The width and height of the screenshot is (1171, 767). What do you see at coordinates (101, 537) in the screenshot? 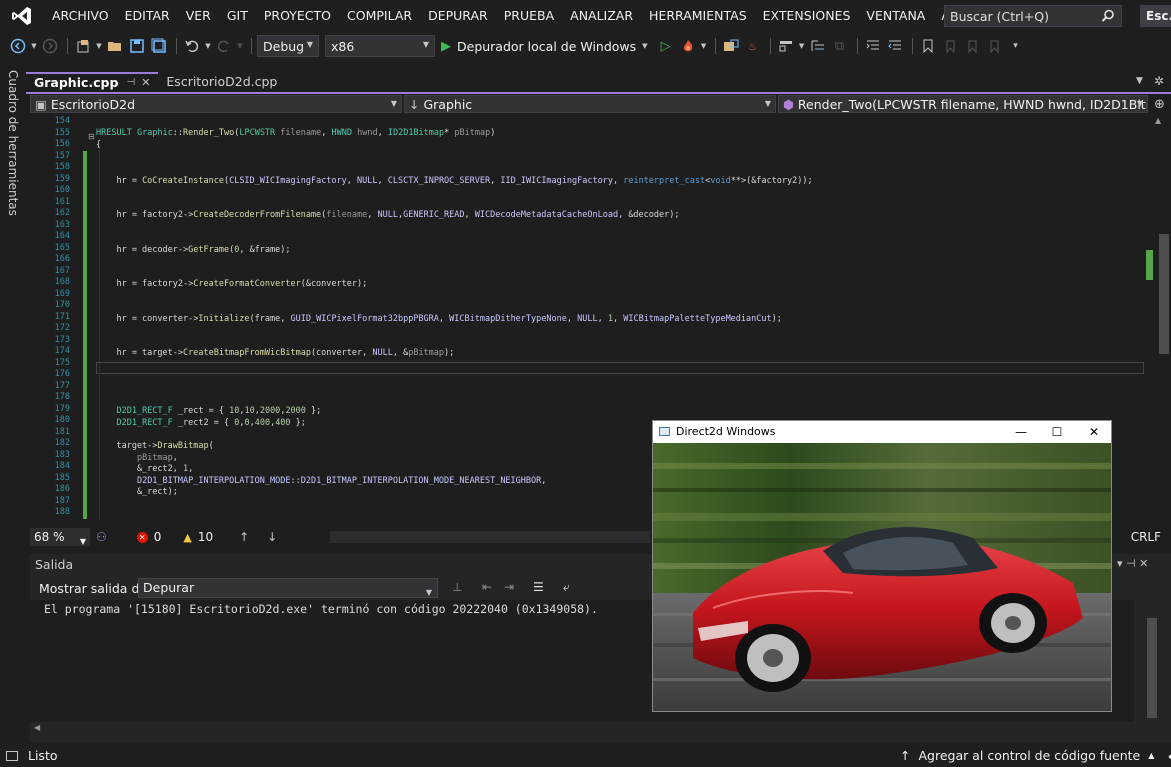
I see `copilot-icon: ⚇` at bounding box center [101, 537].